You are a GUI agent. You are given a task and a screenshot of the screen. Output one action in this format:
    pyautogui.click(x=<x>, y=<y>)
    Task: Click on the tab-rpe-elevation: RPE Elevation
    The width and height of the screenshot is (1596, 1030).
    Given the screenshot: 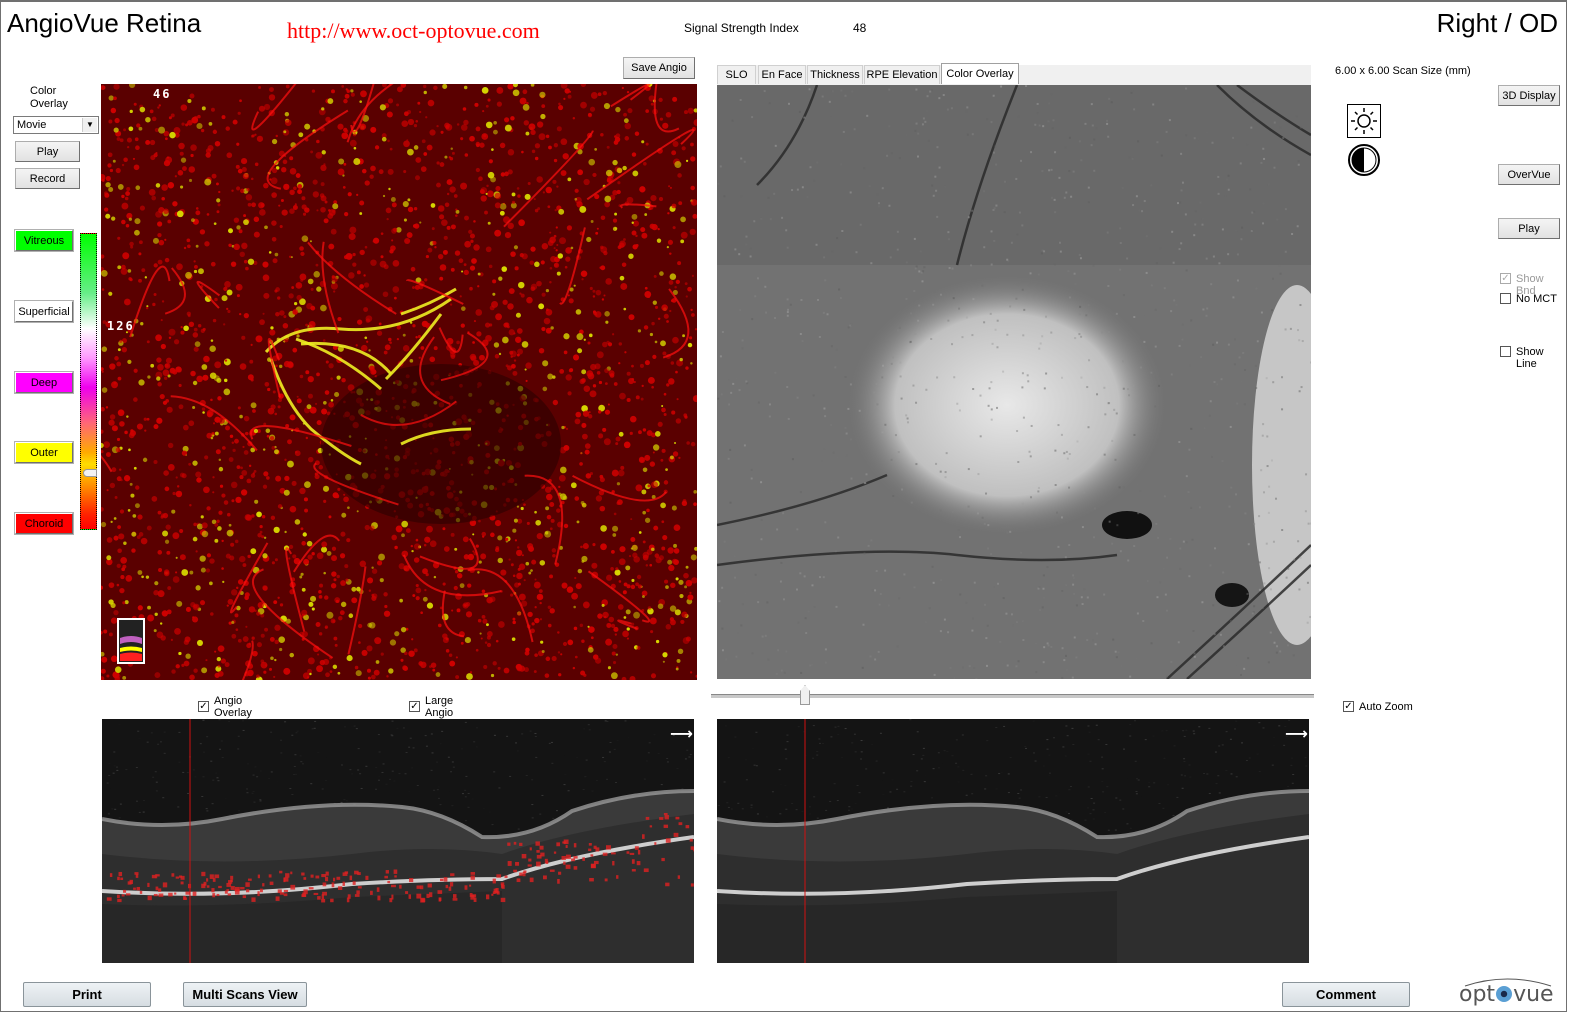 What is the action you would take?
    pyautogui.click(x=902, y=74)
    